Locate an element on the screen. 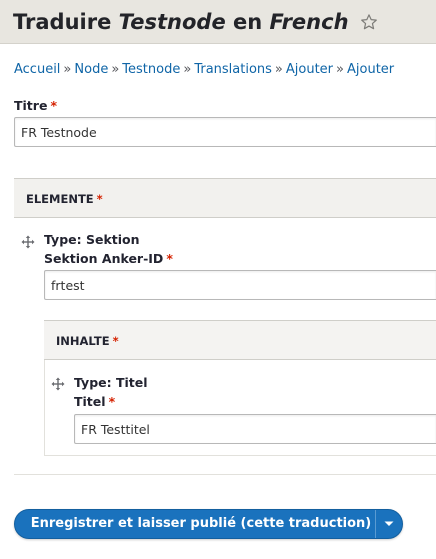  breadcrumb-testnode: Testnode is located at coordinates (151, 69).